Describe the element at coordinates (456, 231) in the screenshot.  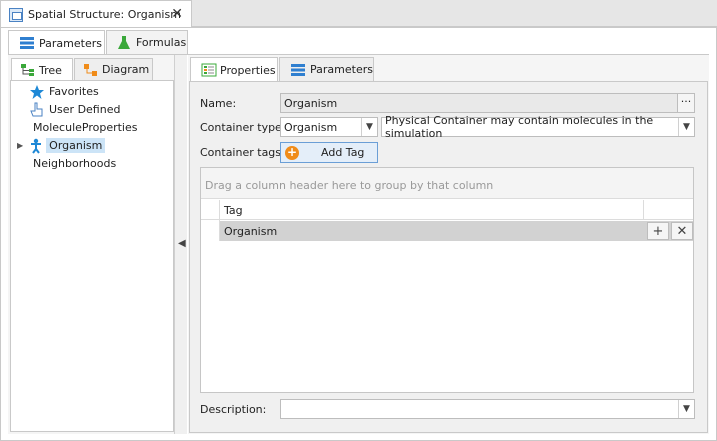
I see `table-row` at that location.